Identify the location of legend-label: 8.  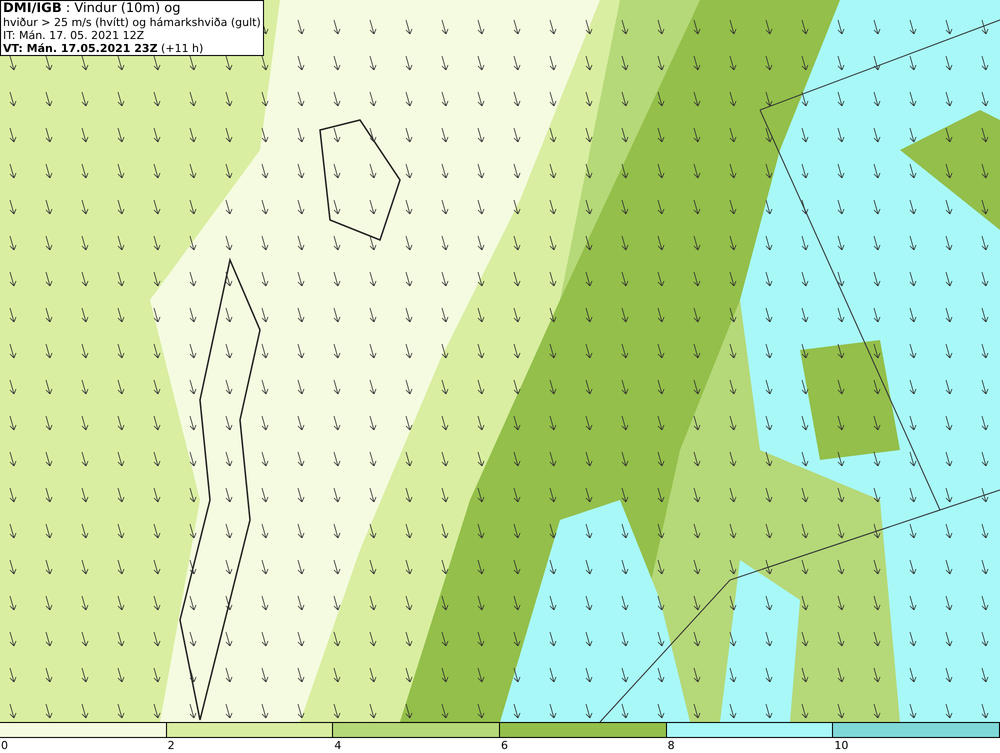
(671, 745).